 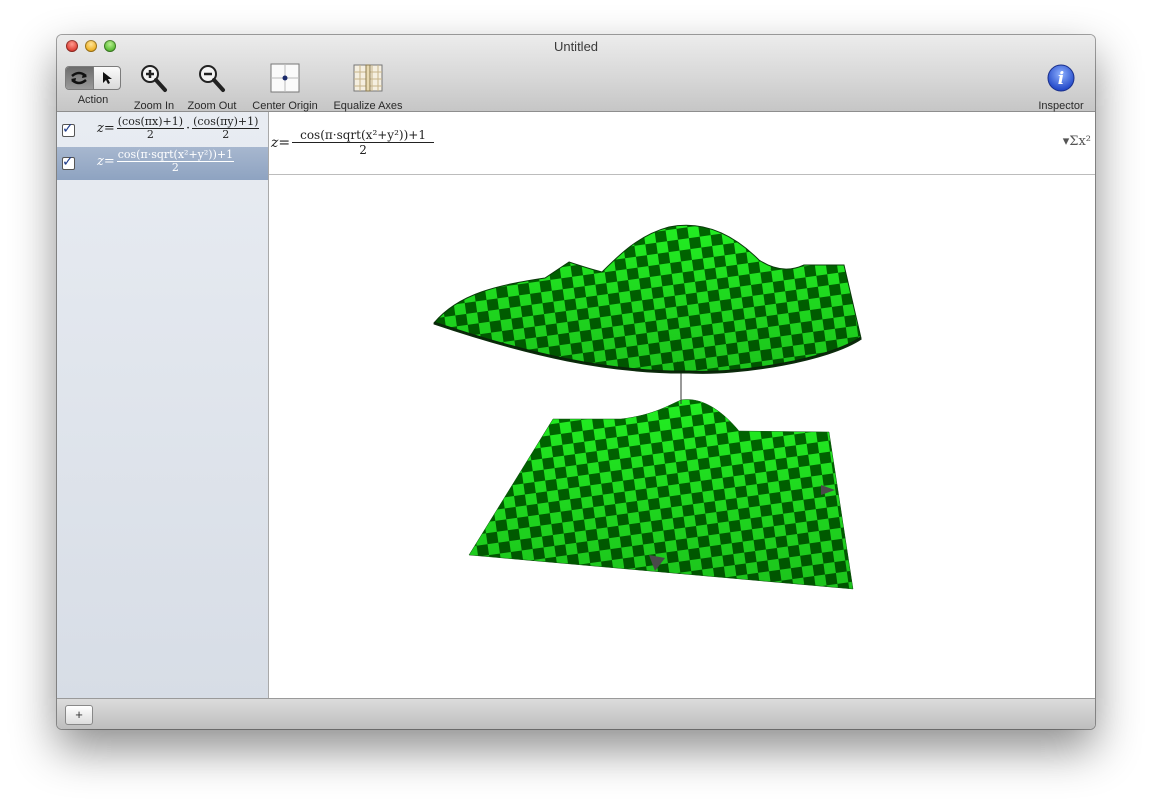 I want to click on action-segmented-control, so click(x=93, y=78).